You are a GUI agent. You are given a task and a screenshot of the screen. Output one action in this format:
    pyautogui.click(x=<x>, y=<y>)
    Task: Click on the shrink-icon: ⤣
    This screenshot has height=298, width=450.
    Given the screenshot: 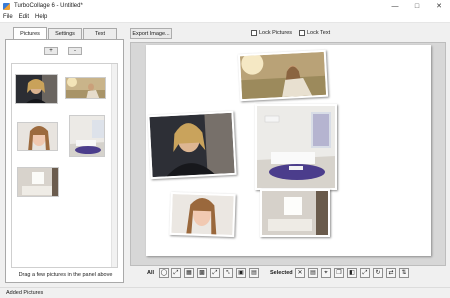 What is the action you would take?
    pyautogui.click(x=228, y=273)
    